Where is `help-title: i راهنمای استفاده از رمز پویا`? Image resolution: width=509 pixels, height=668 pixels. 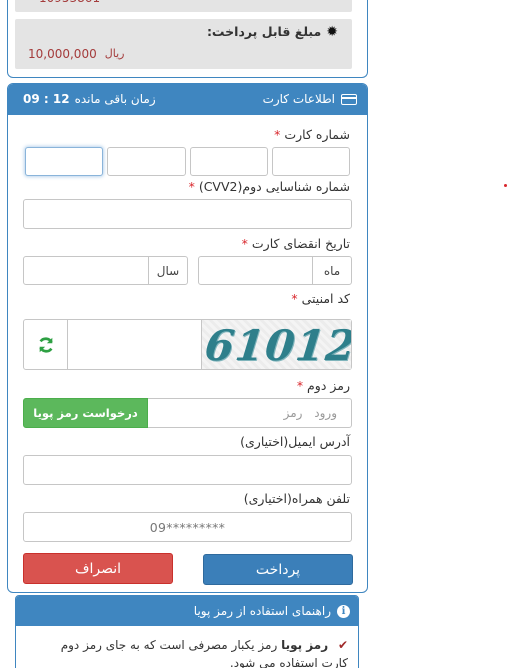
help-title: i راهنمای استفاده از رمز پویا is located at coordinates (272, 611).